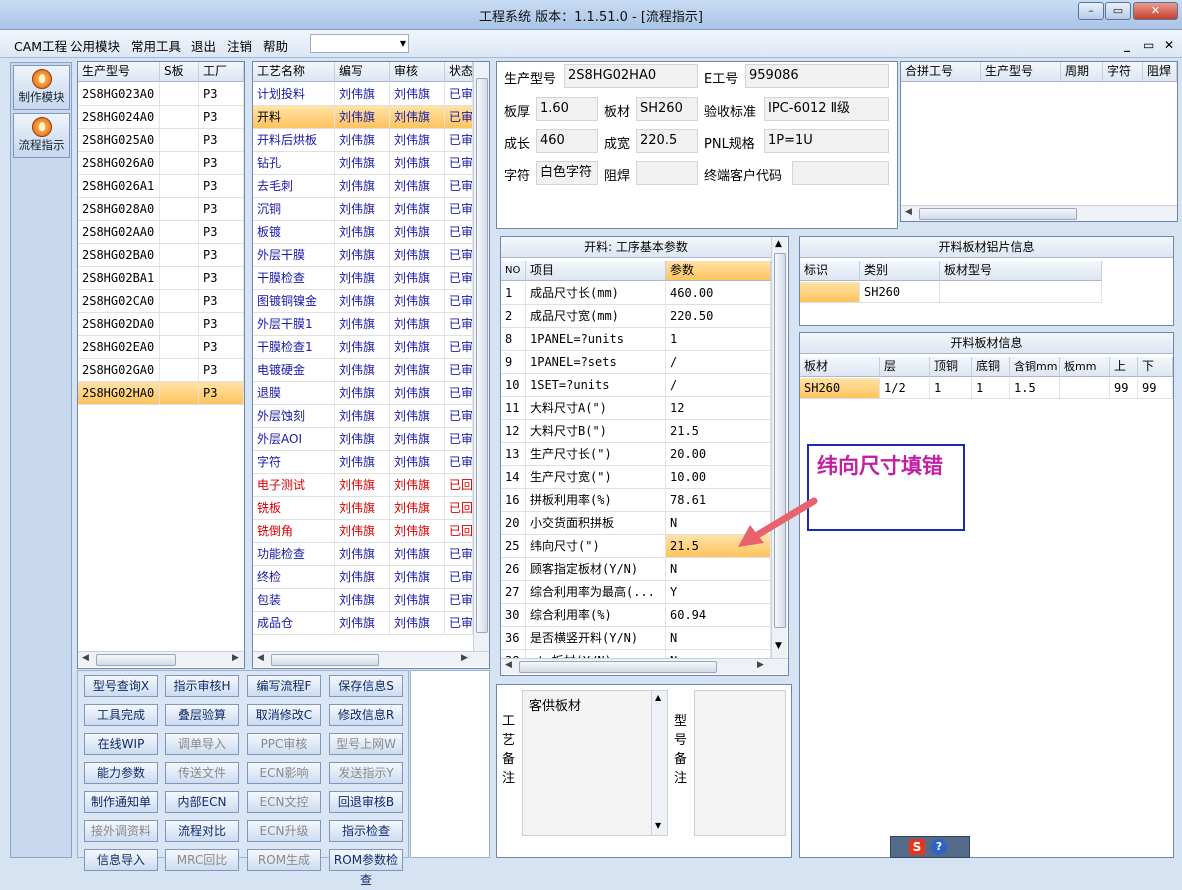 The height and width of the screenshot is (890, 1182). I want to click on action-button: ROM生成, so click(284, 860).